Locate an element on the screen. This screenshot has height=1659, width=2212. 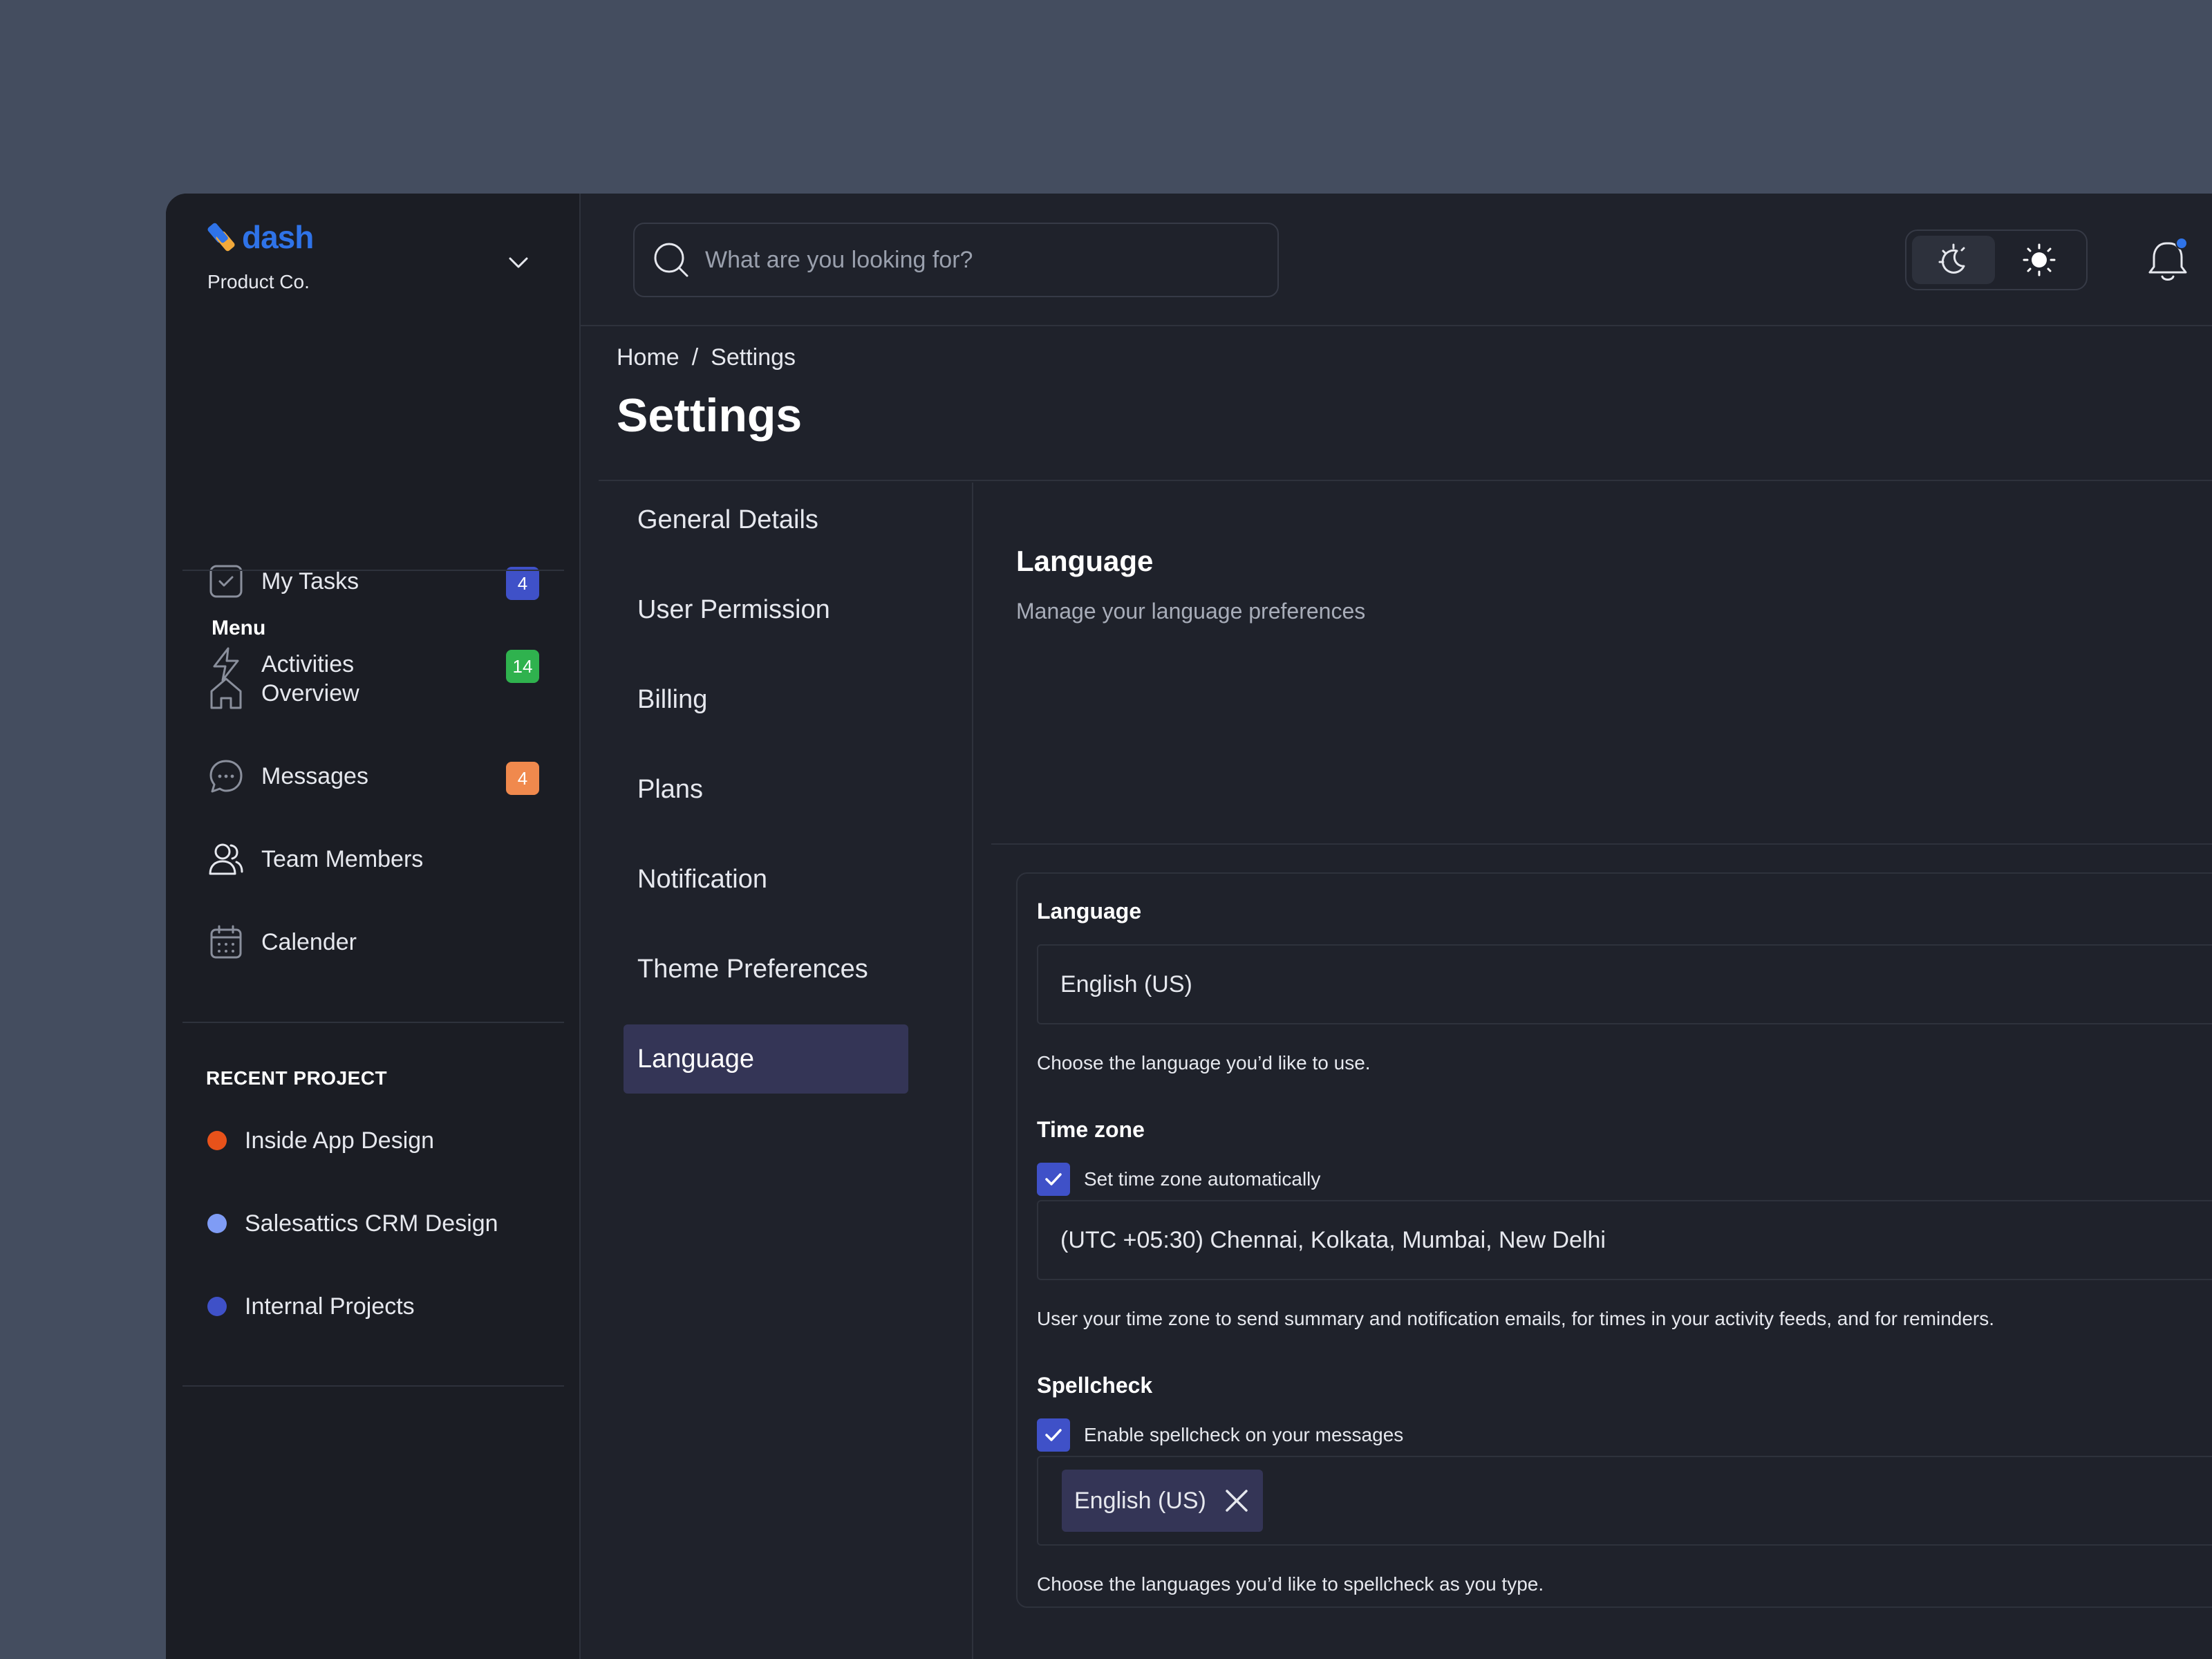
moon-icon is located at coordinates (1952, 258).